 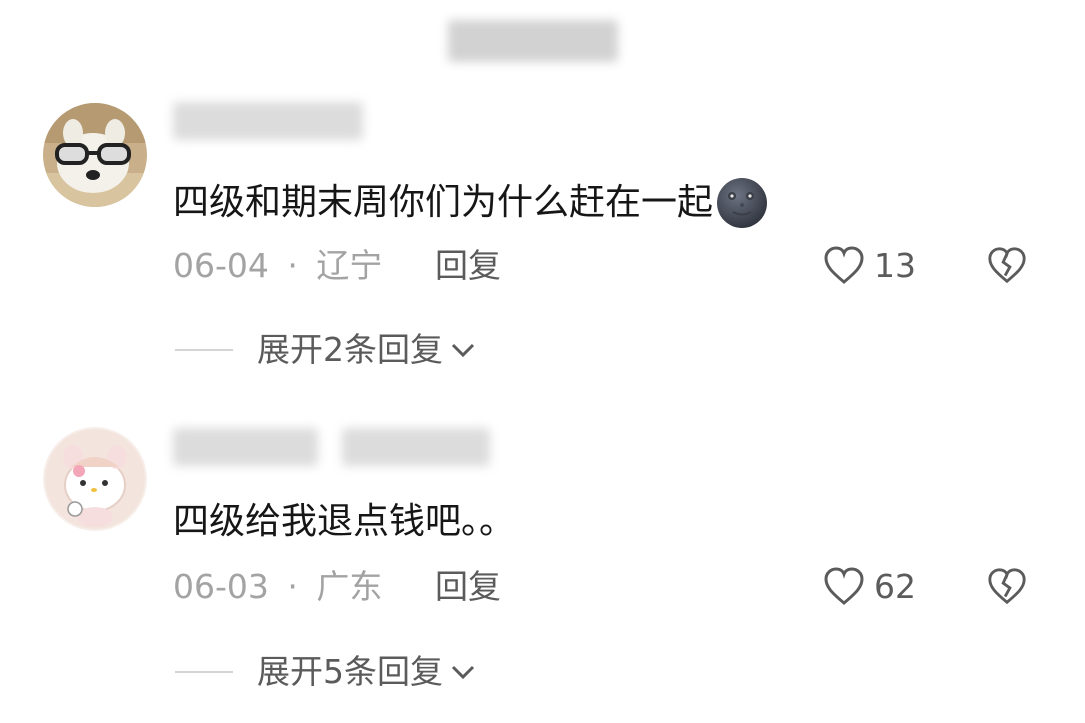 What do you see at coordinates (277, 266) in the screenshot?
I see `comment-meta: 06-04 · 辽宁` at bounding box center [277, 266].